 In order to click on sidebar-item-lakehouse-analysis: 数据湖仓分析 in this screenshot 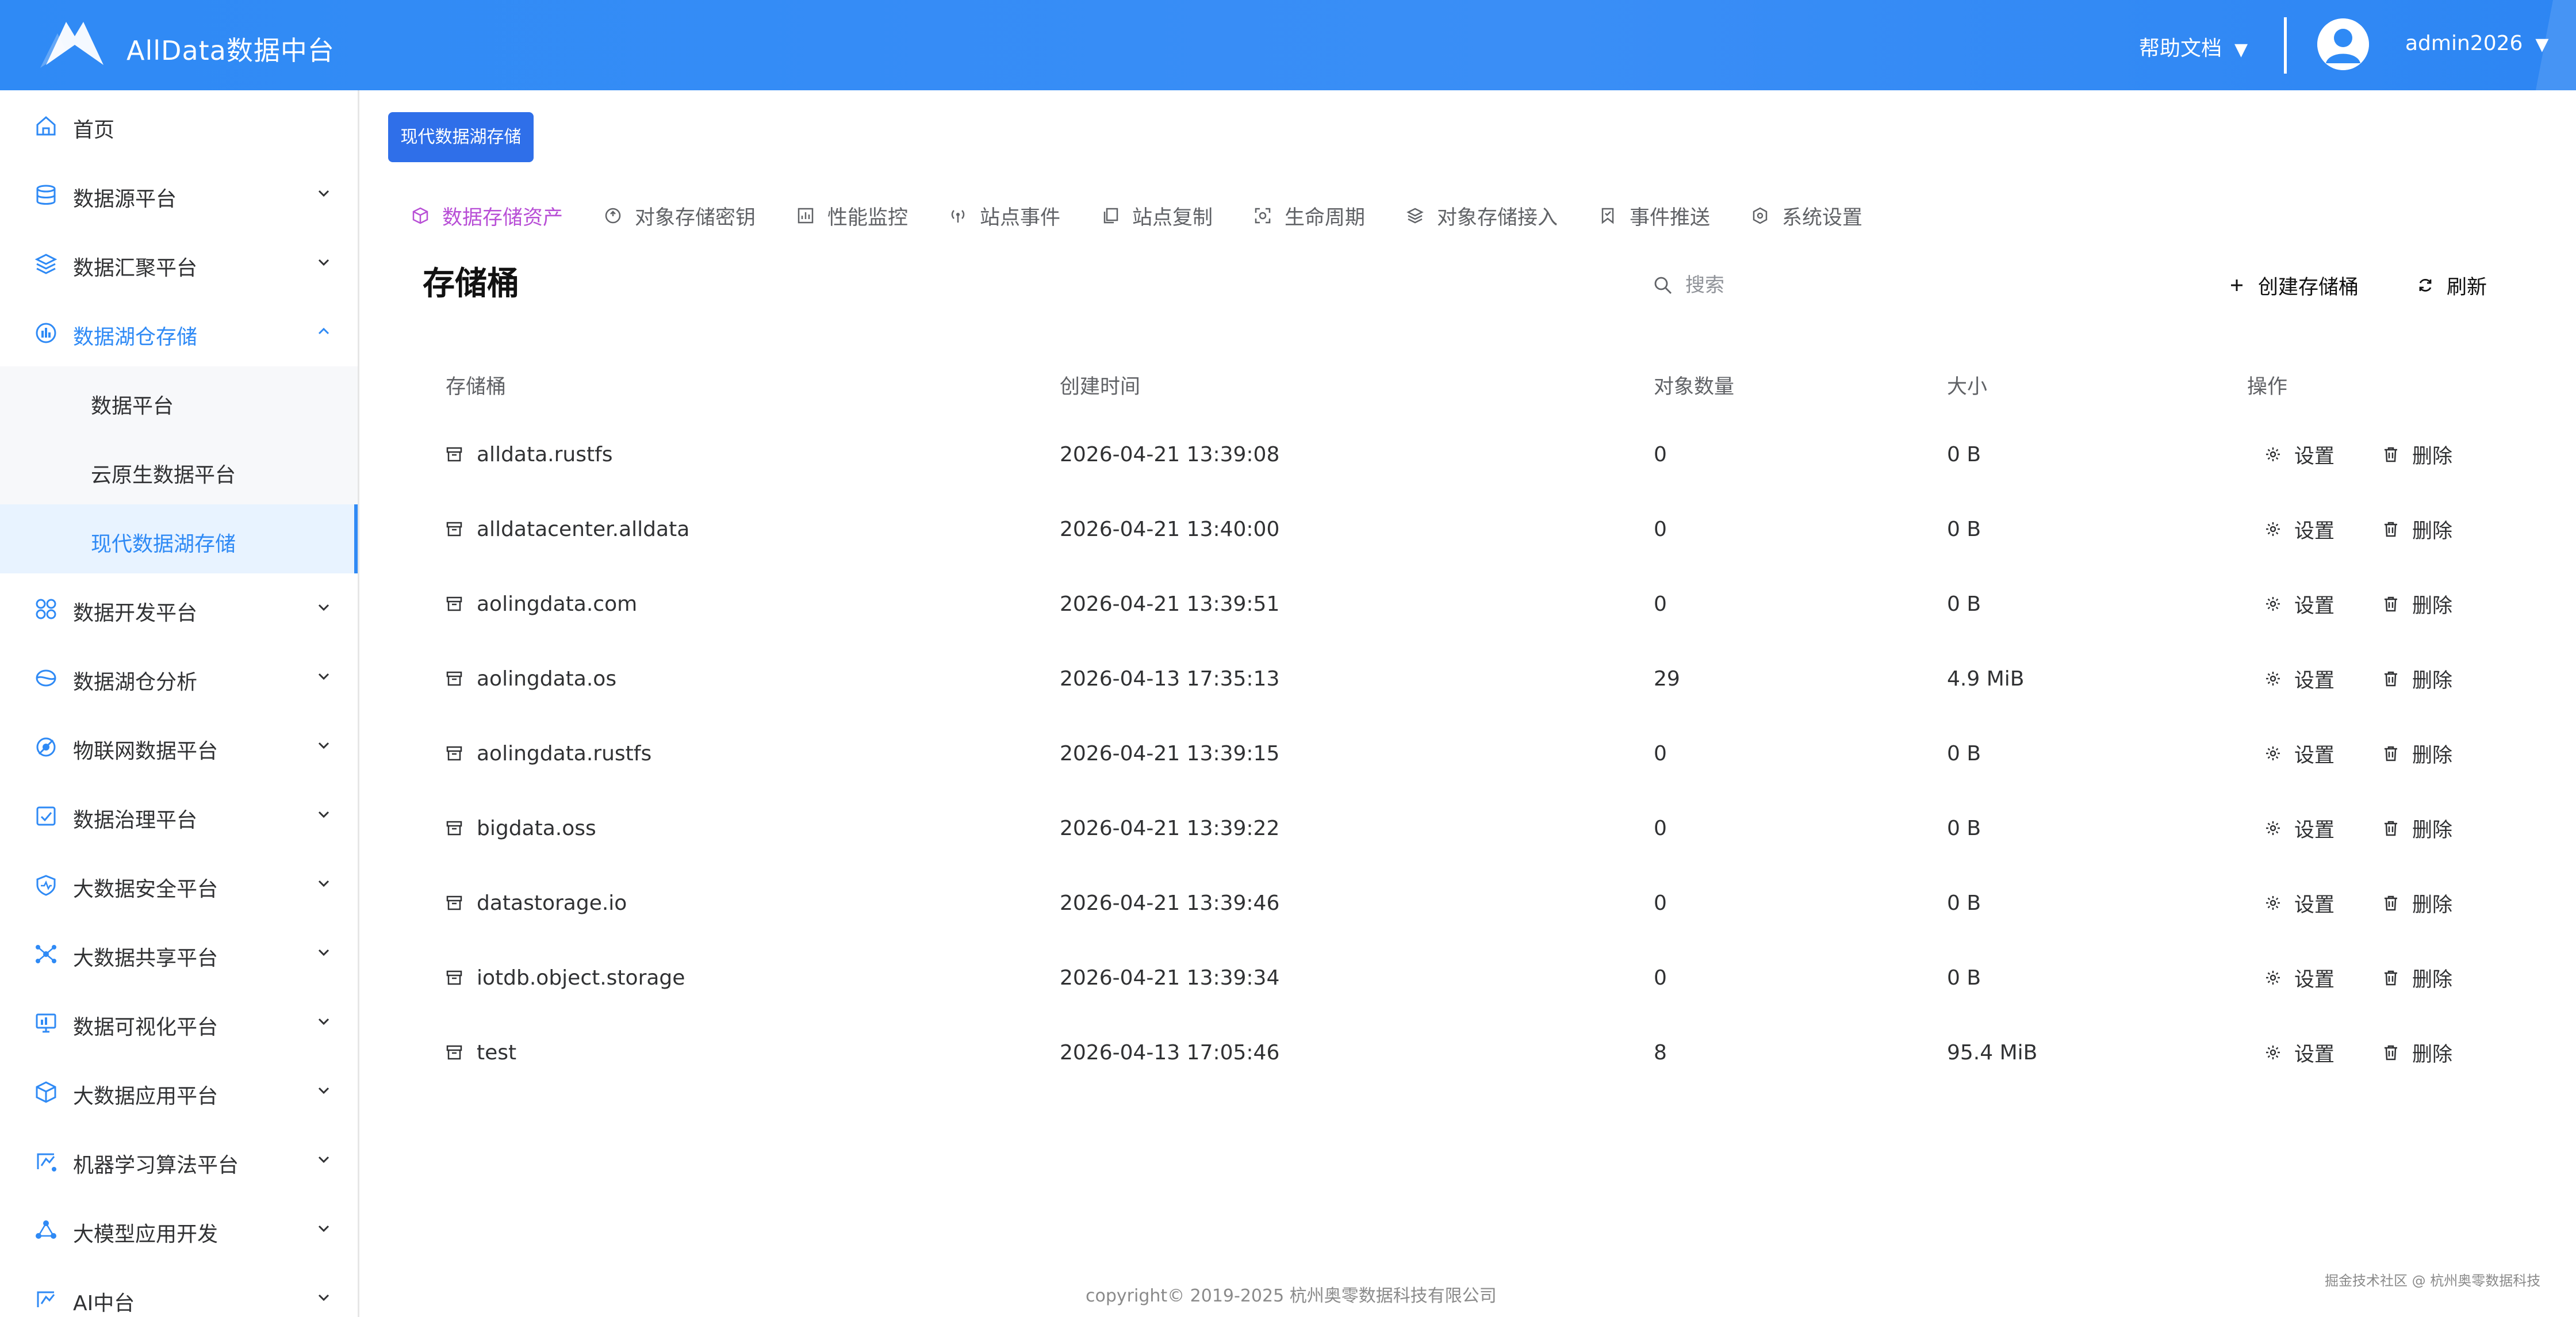, I will do `click(179, 676)`.